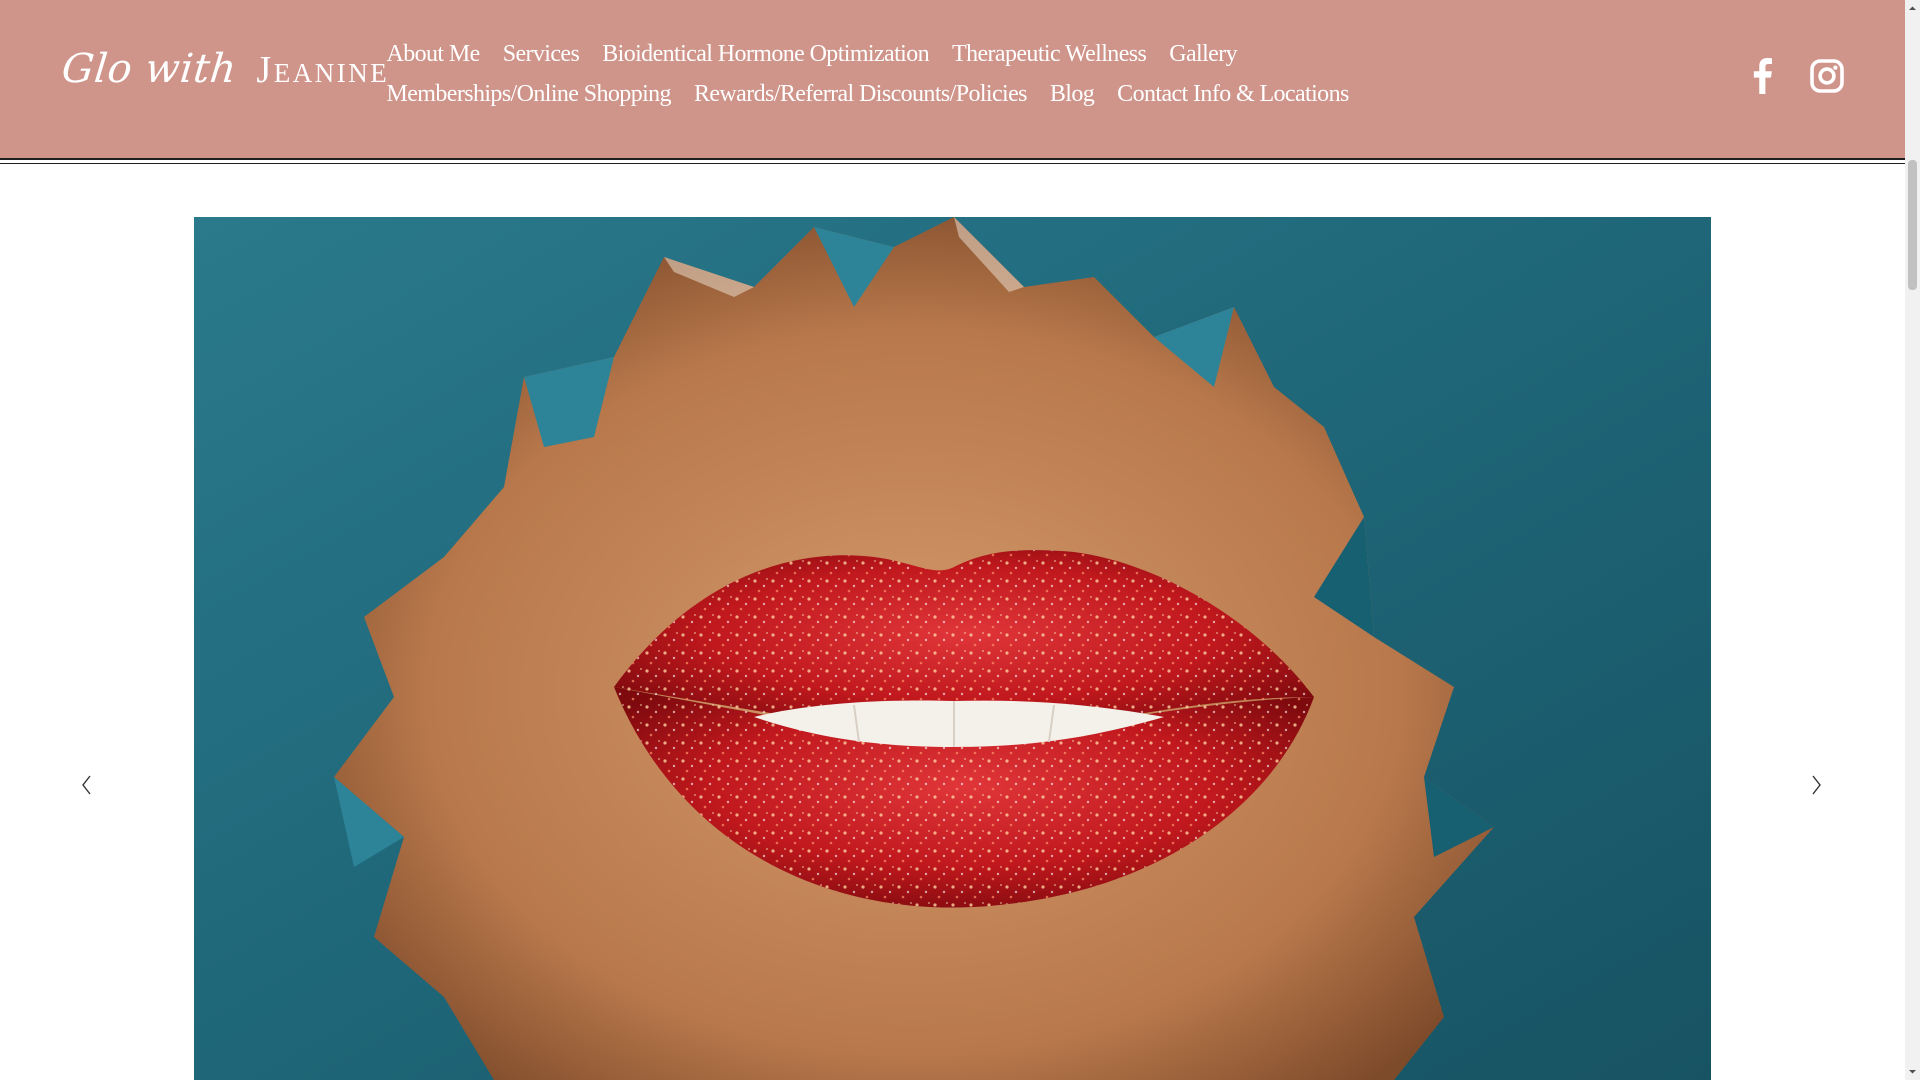 Image resolution: width=1920 pixels, height=1080 pixels. Describe the element at coordinates (1827, 76) in the screenshot. I see `instagram-icon` at that location.